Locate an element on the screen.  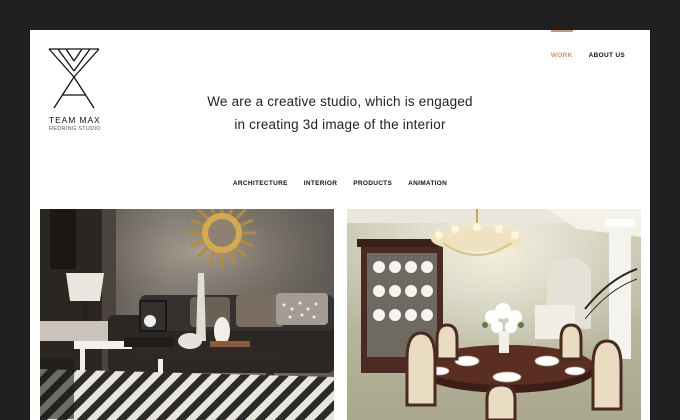
filter-architecture: ARCHITECTURE is located at coordinates (260, 183).